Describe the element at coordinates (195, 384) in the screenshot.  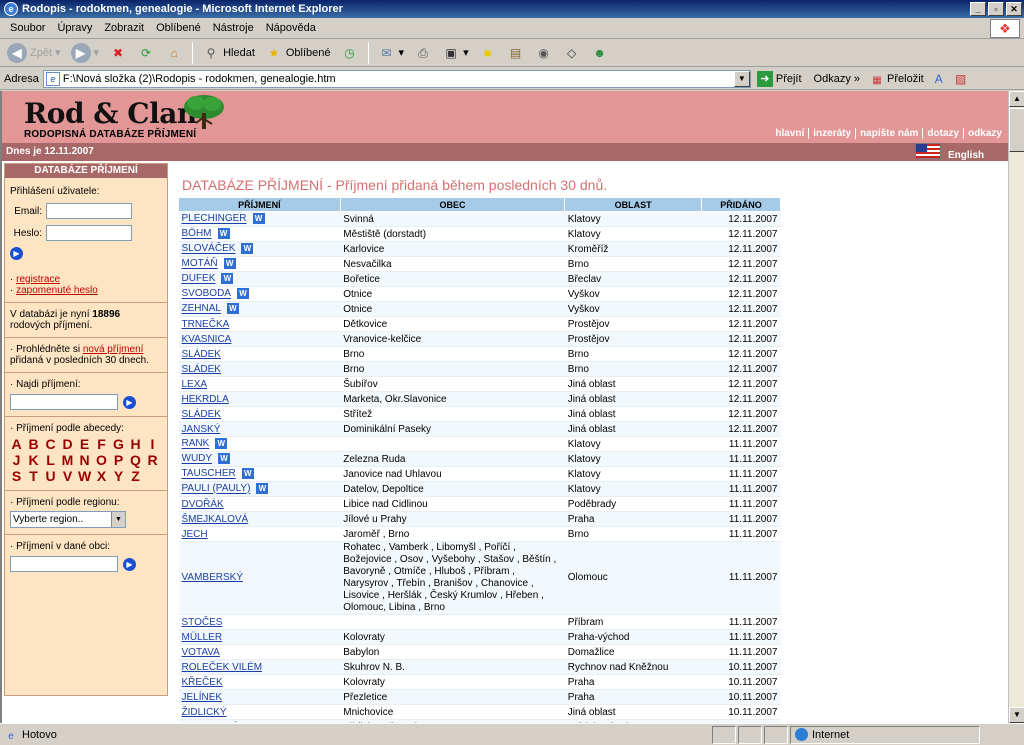
I see `surname-link: LEXA` at that location.